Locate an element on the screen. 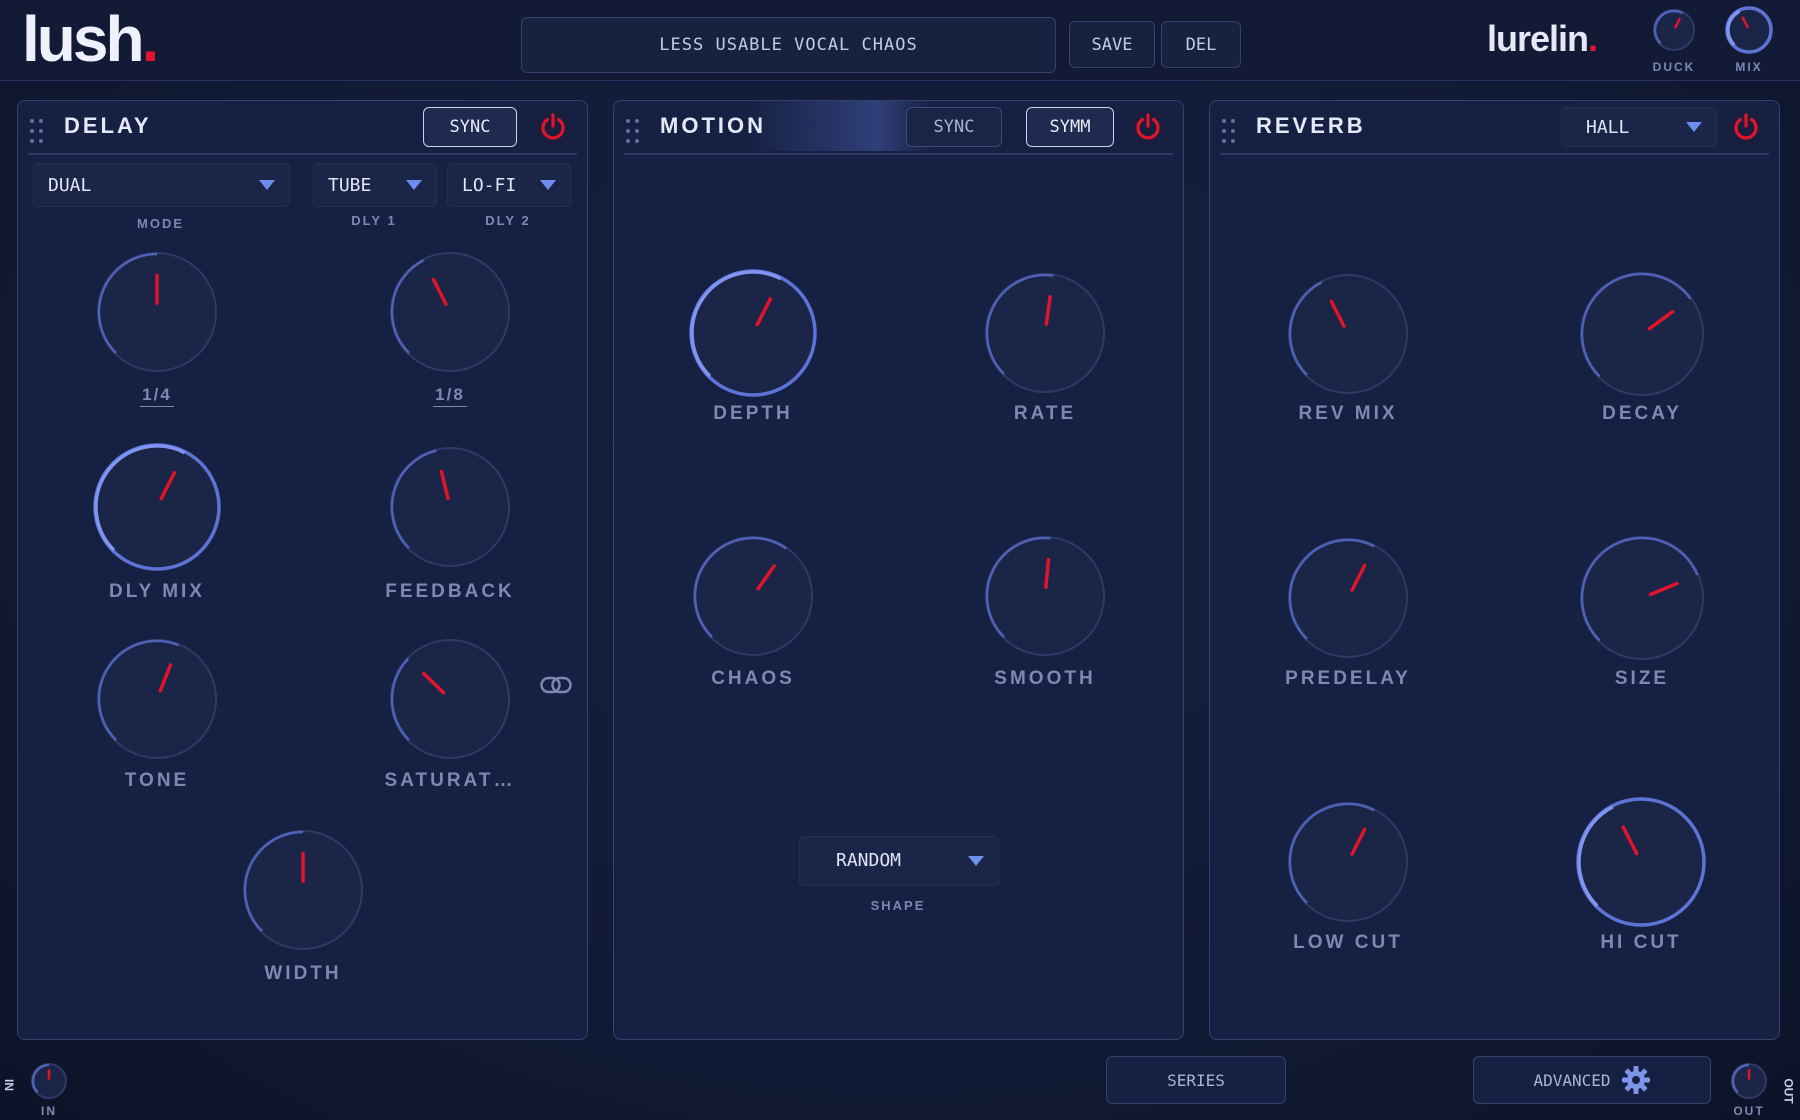 The width and height of the screenshot is (1800, 1120). feedback-knob-graphic is located at coordinates (450, 507).